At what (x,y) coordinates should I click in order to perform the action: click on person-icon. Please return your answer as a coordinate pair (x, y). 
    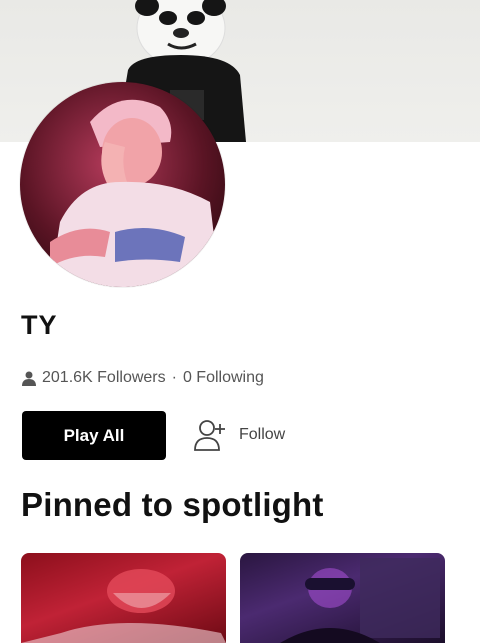
    Looking at the image, I should click on (29, 378).